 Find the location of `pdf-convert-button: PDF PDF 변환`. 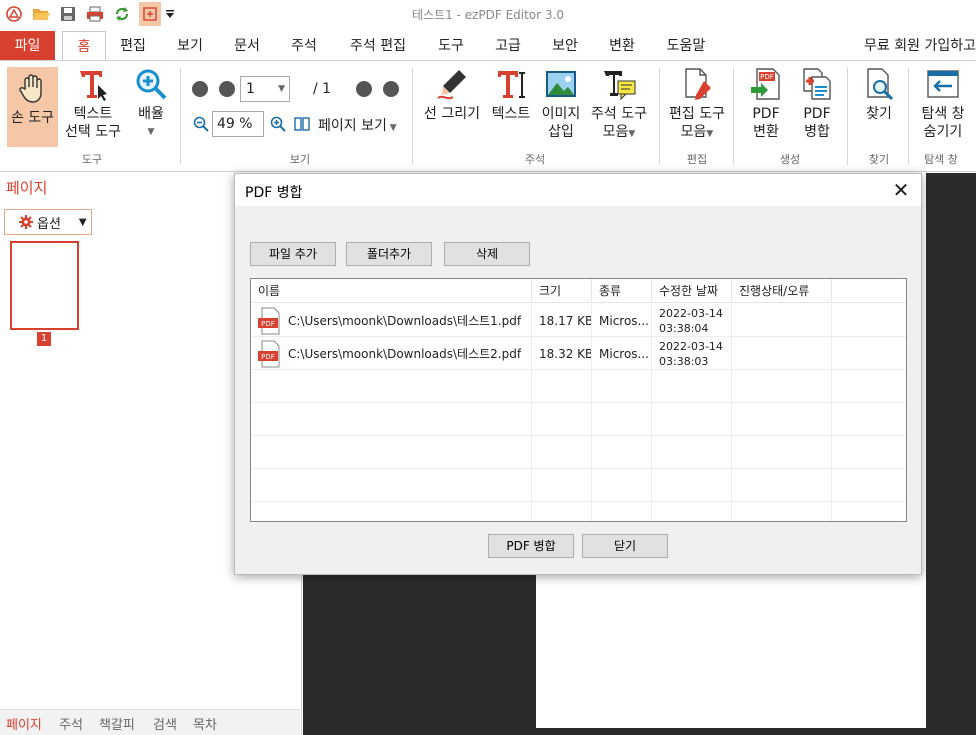

pdf-convert-button: PDF PDF 변환 is located at coordinates (766, 104).